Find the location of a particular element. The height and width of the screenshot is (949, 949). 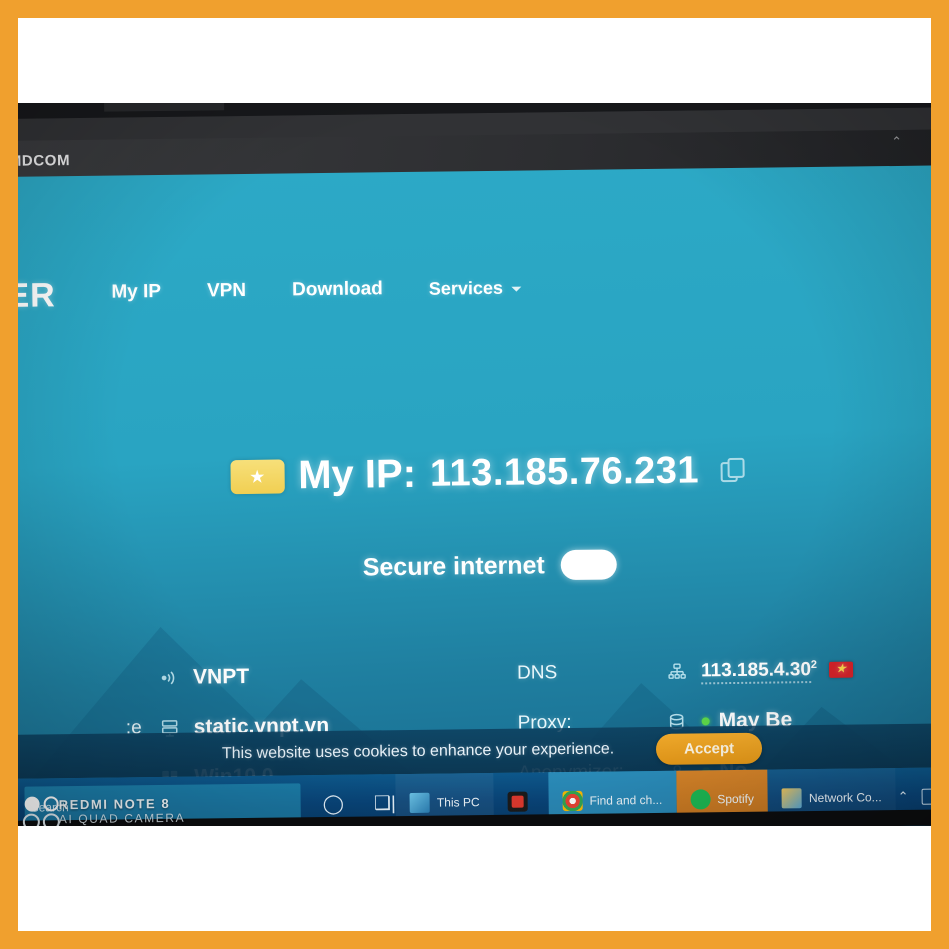

chevron-down-icon is located at coordinates (515, 289).